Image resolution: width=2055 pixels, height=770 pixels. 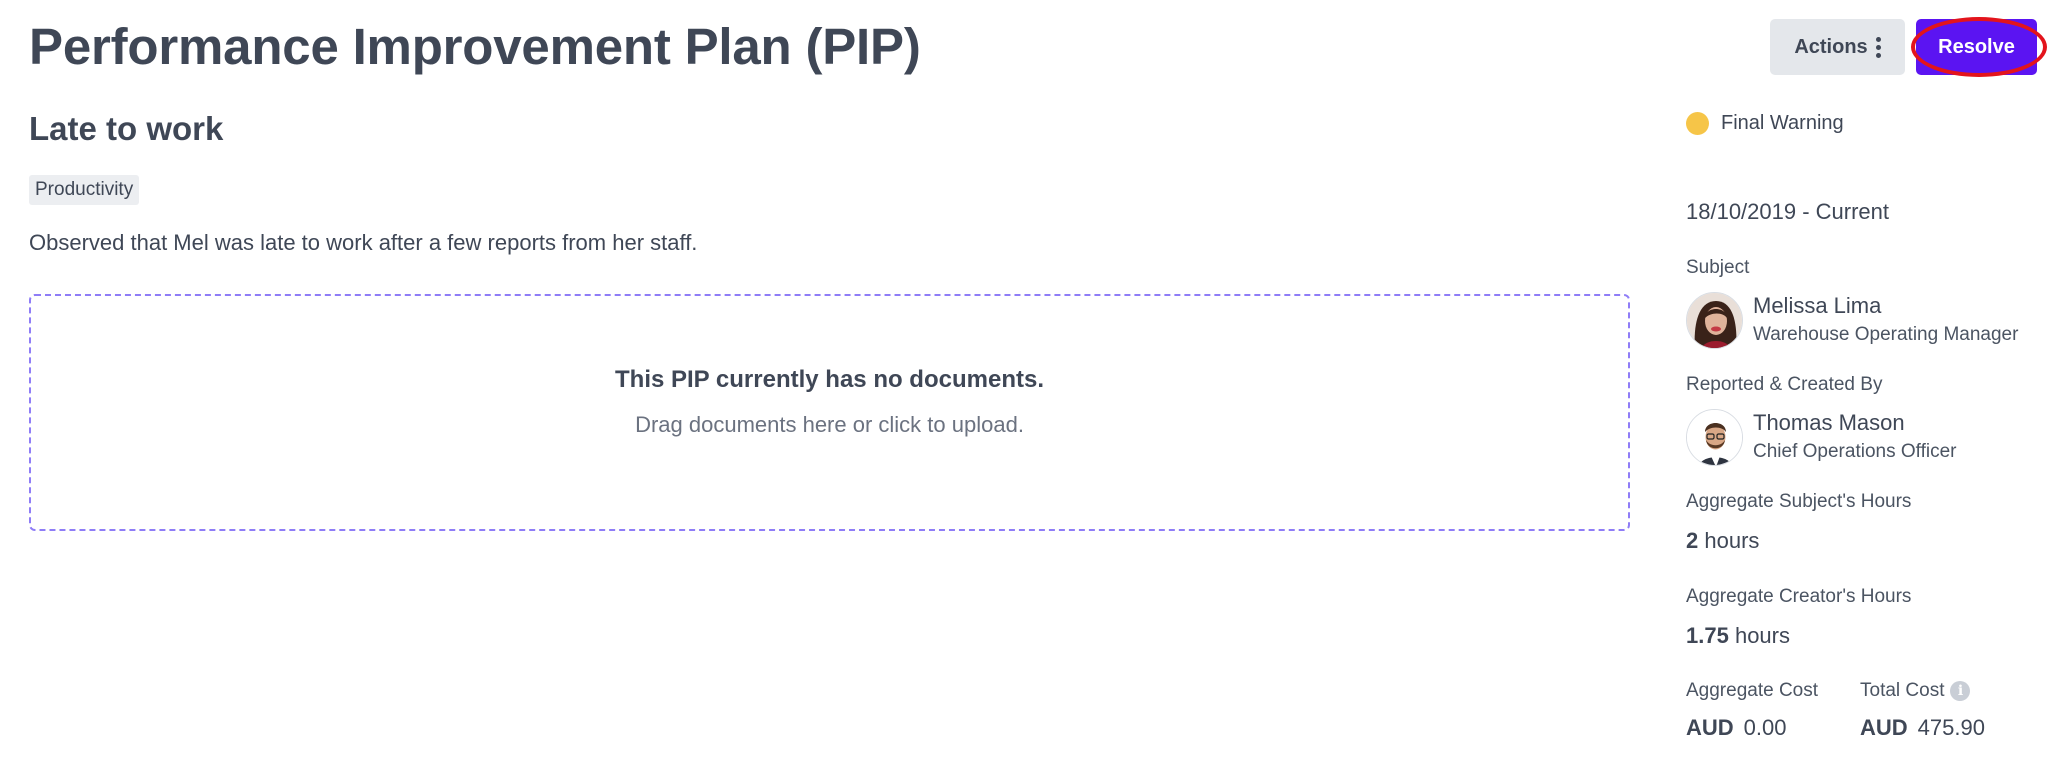 I want to click on reporter-name: Thomas Mason, so click(x=1829, y=422).